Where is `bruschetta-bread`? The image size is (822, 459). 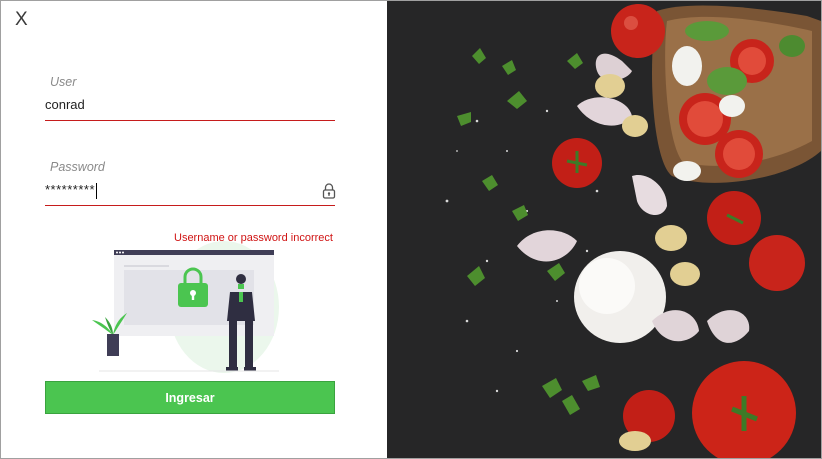
bruschetta-bread is located at coordinates (736, 94).